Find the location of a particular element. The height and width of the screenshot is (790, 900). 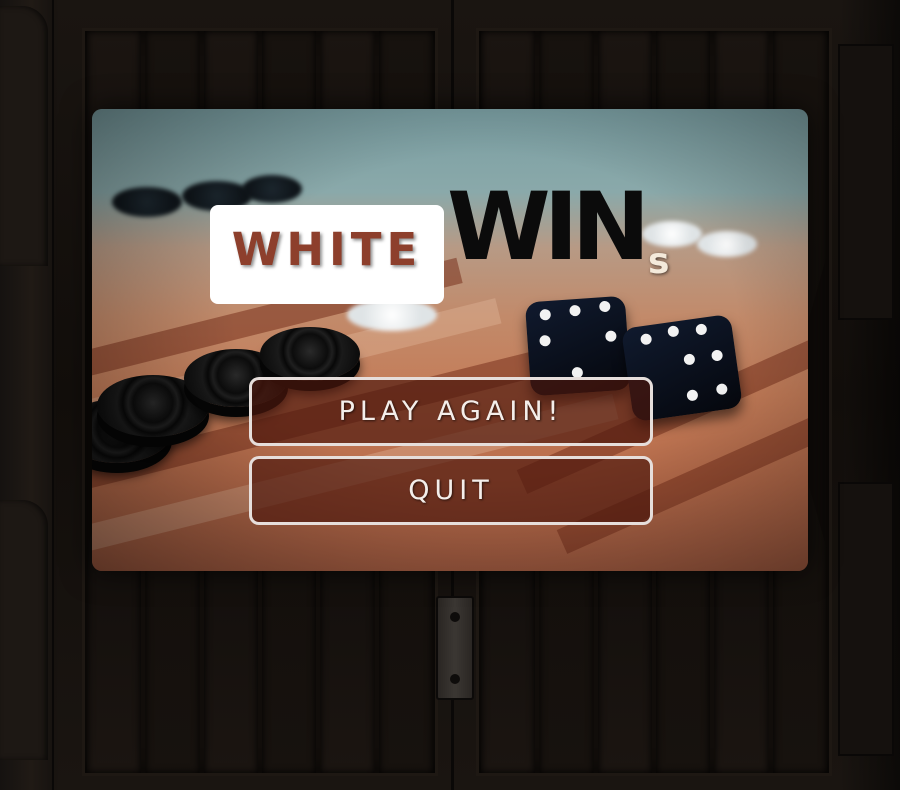

quit-button: QUIT is located at coordinates (451, 490).